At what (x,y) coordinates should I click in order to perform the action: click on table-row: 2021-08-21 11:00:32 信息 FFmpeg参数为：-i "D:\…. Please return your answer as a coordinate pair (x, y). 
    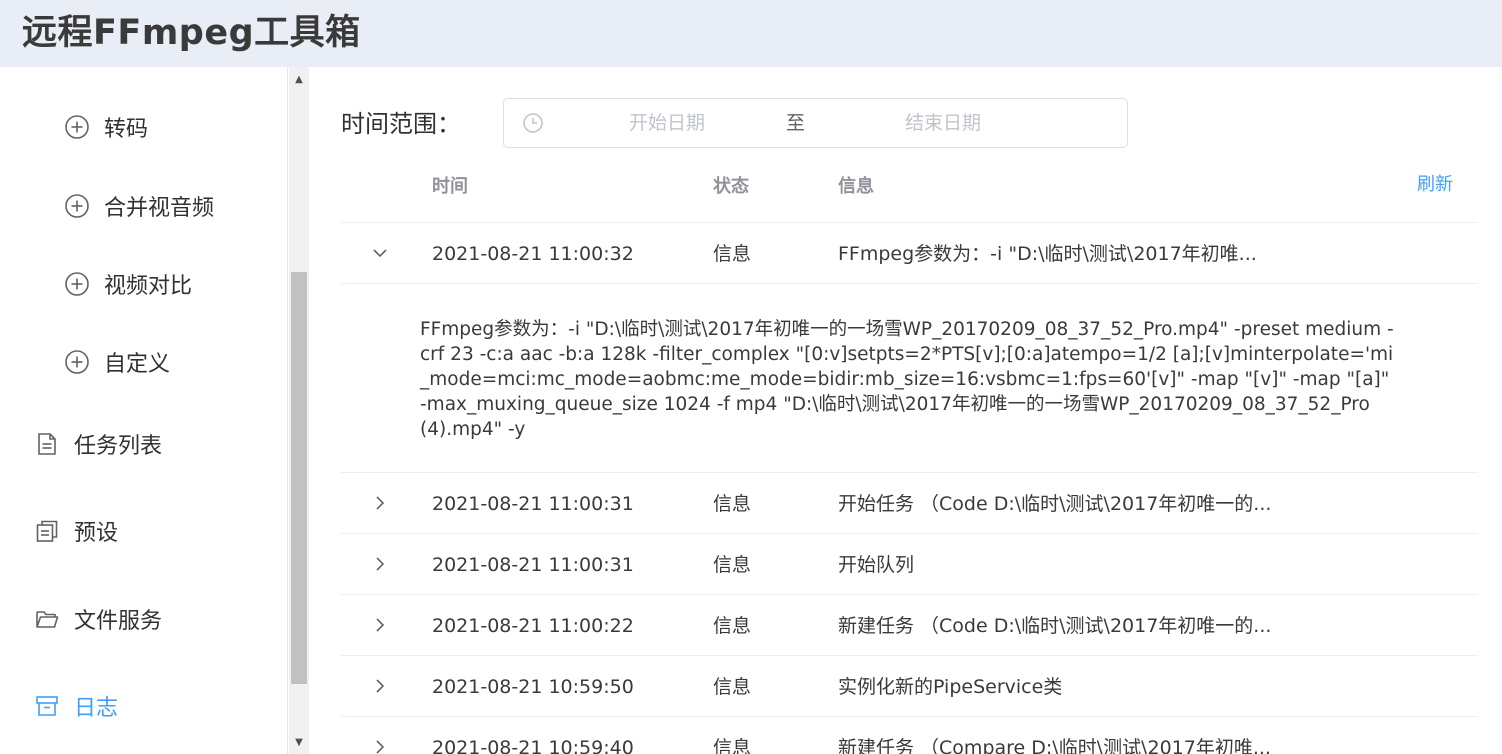
    Looking at the image, I should click on (909, 253).